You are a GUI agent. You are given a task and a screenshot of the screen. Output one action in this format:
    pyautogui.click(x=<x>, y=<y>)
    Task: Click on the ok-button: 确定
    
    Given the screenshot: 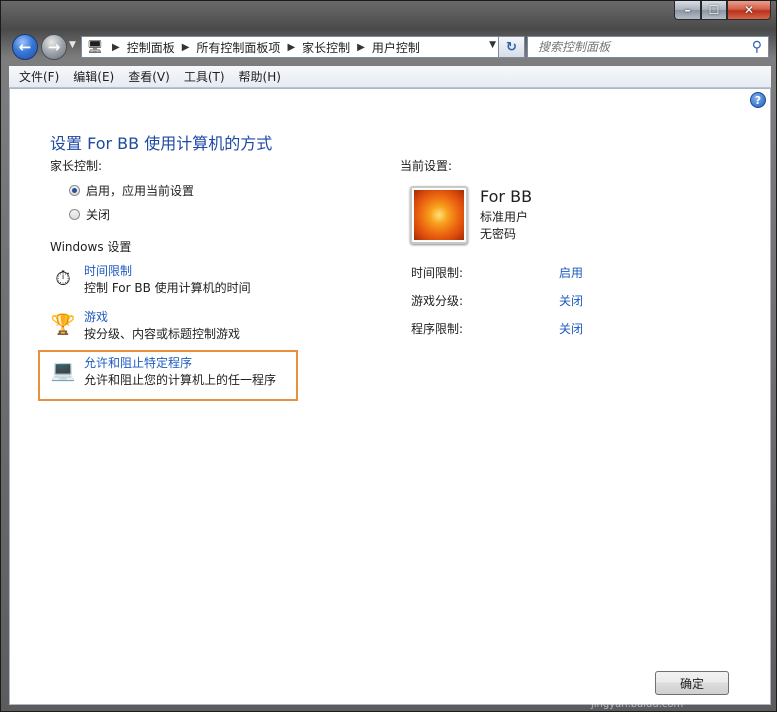 What is the action you would take?
    pyautogui.click(x=692, y=683)
    